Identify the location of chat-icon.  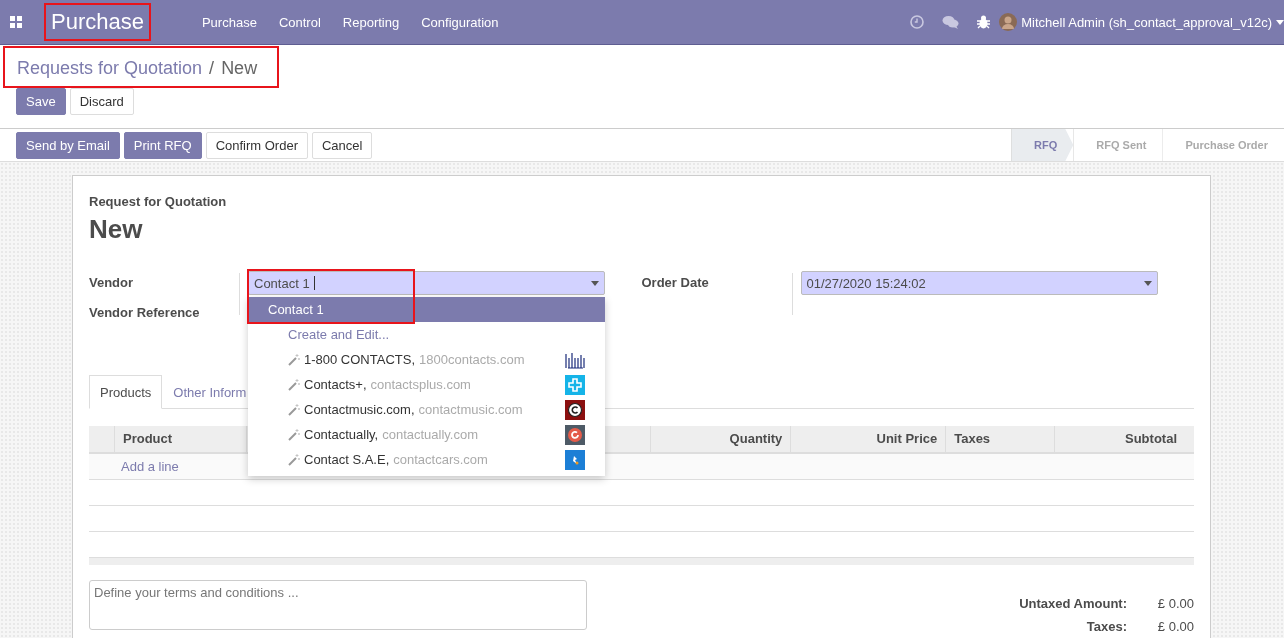
(951, 22).